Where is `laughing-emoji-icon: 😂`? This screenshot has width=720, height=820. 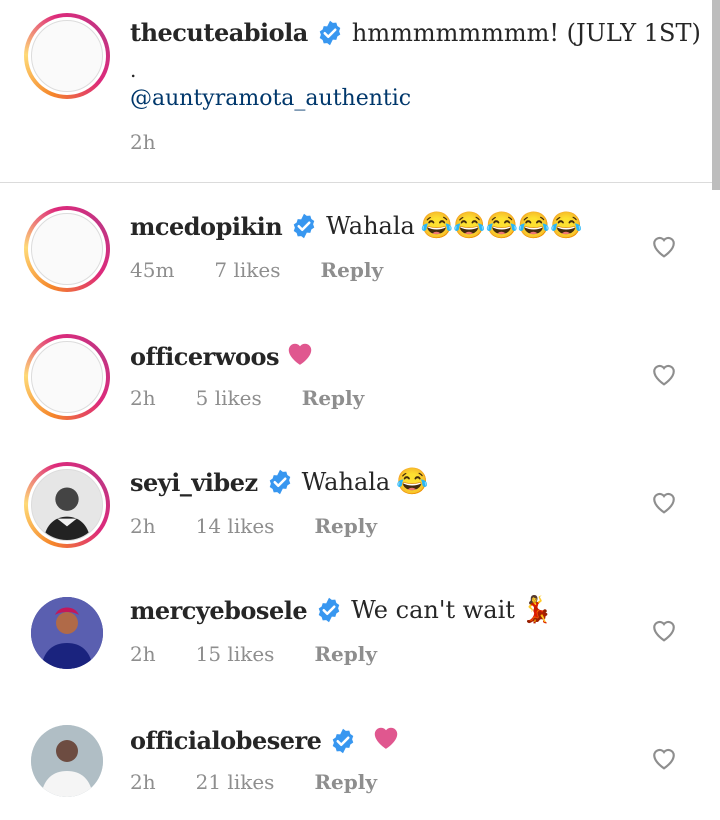
laughing-emoji-icon: 😂 is located at coordinates (412, 482).